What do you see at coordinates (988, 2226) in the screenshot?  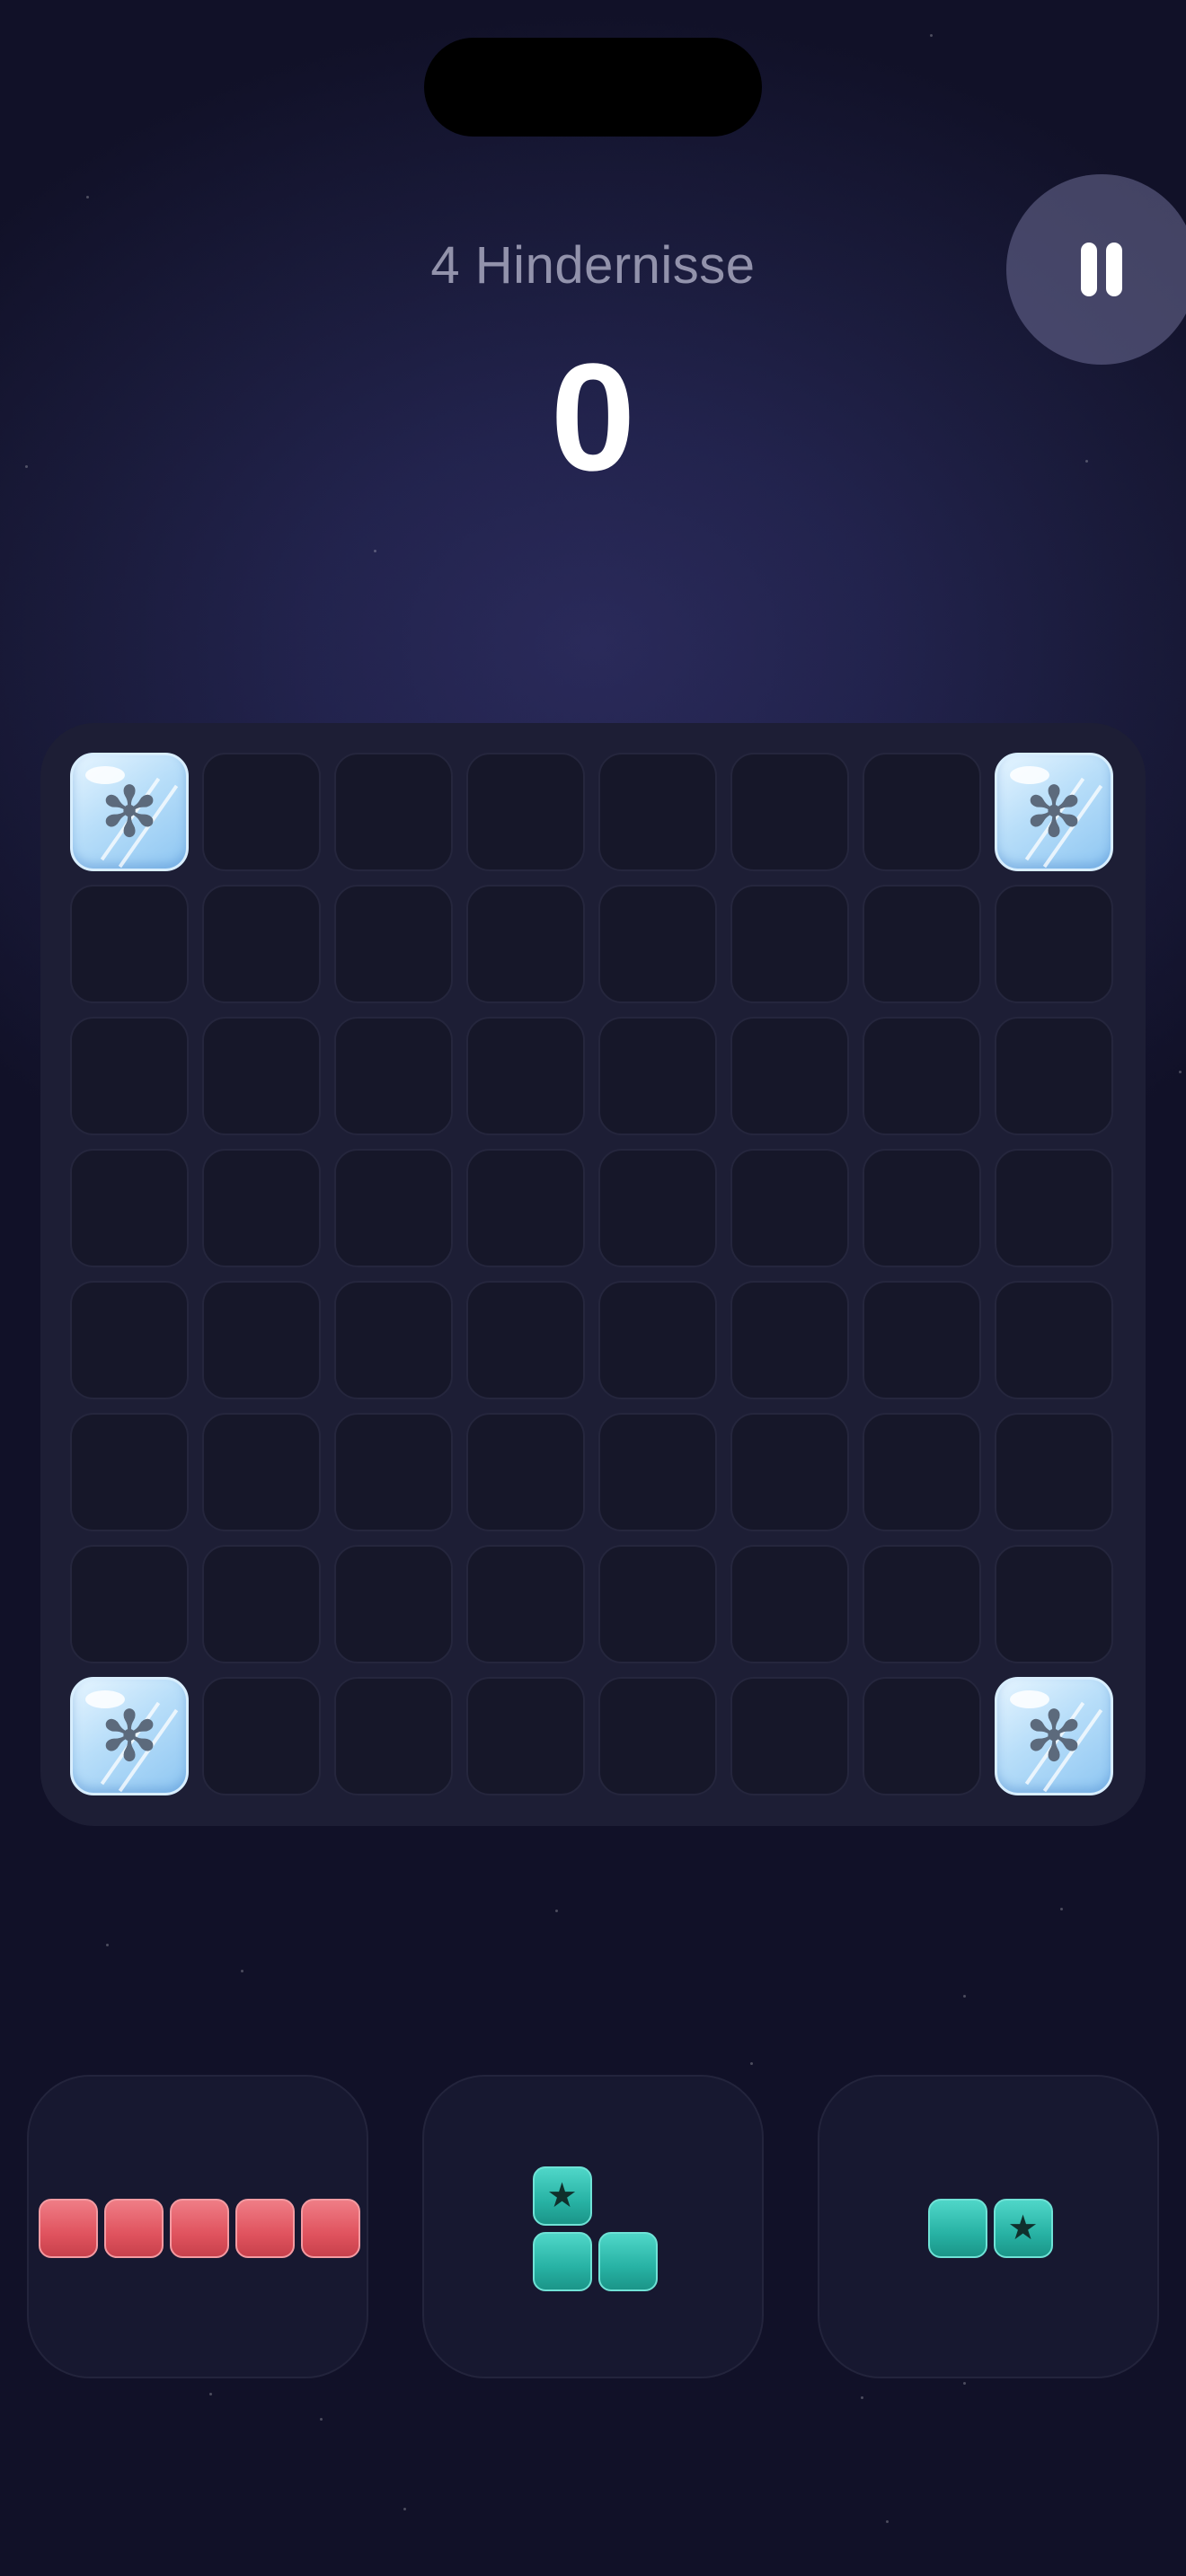 I see `piece-slot-3: ★` at bounding box center [988, 2226].